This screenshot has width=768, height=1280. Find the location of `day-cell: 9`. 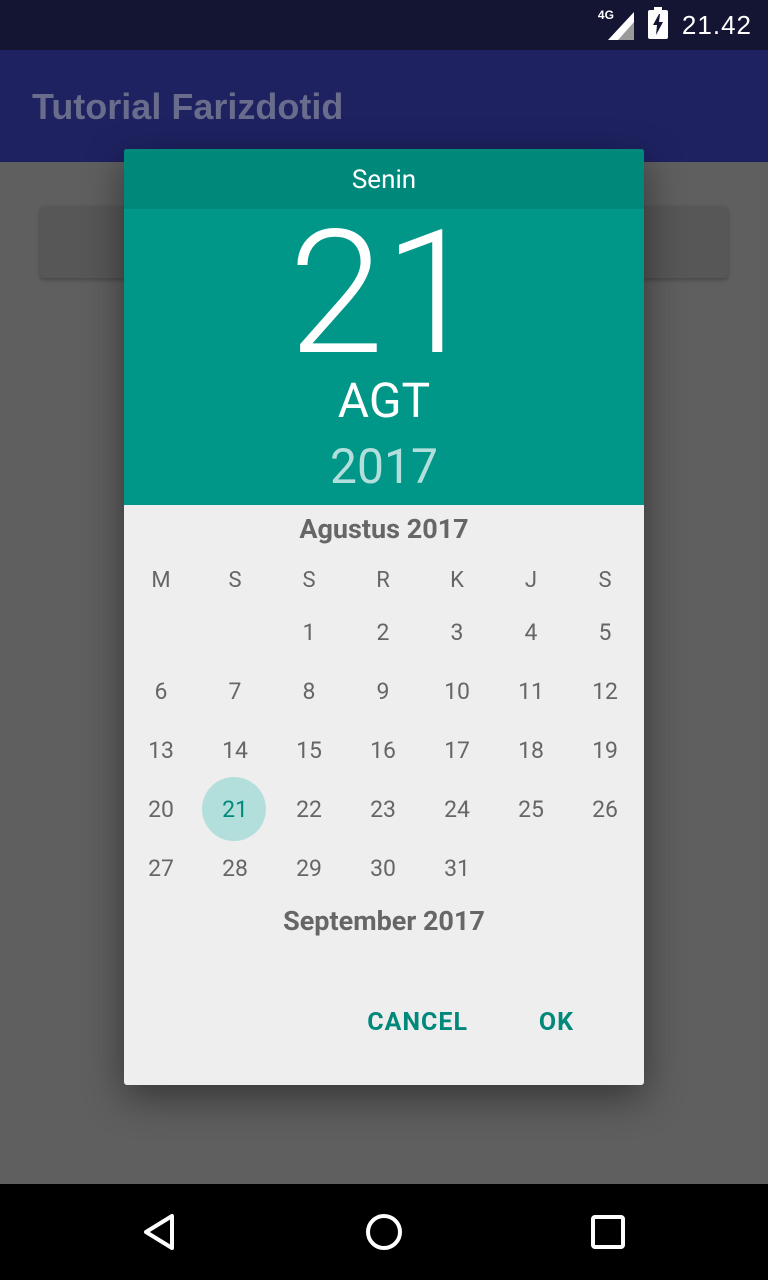

day-cell: 9 is located at coordinates (383, 691).